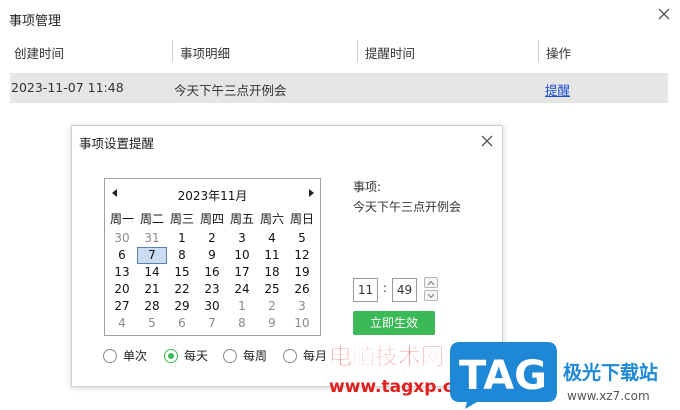 The width and height of the screenshot is (680, 410). I want to click on dialog-title: 事项设置提醒, so click(117, 143).